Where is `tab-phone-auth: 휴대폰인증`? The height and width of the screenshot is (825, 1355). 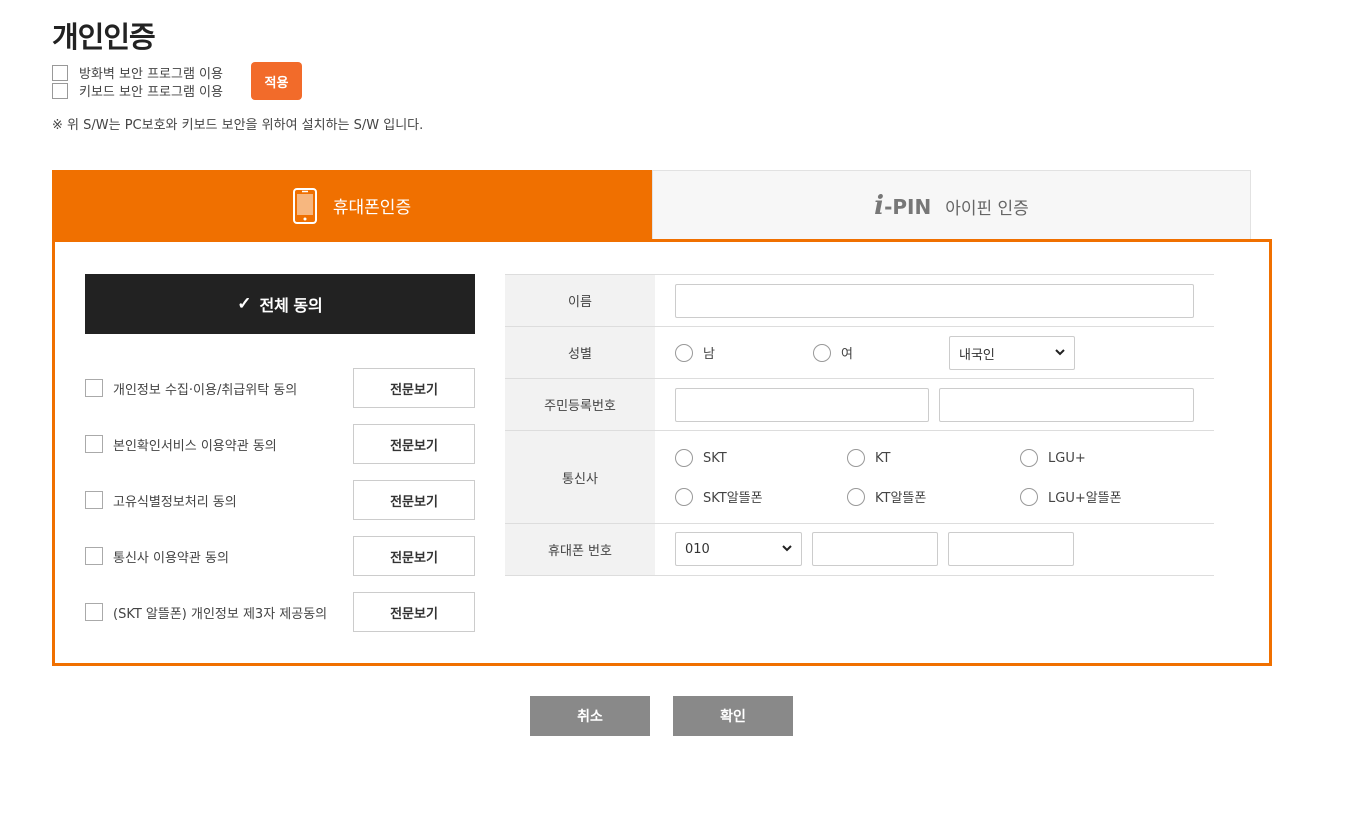 tab-phone-auth: 휴대폰인증 is located at coordinates (352, 205).